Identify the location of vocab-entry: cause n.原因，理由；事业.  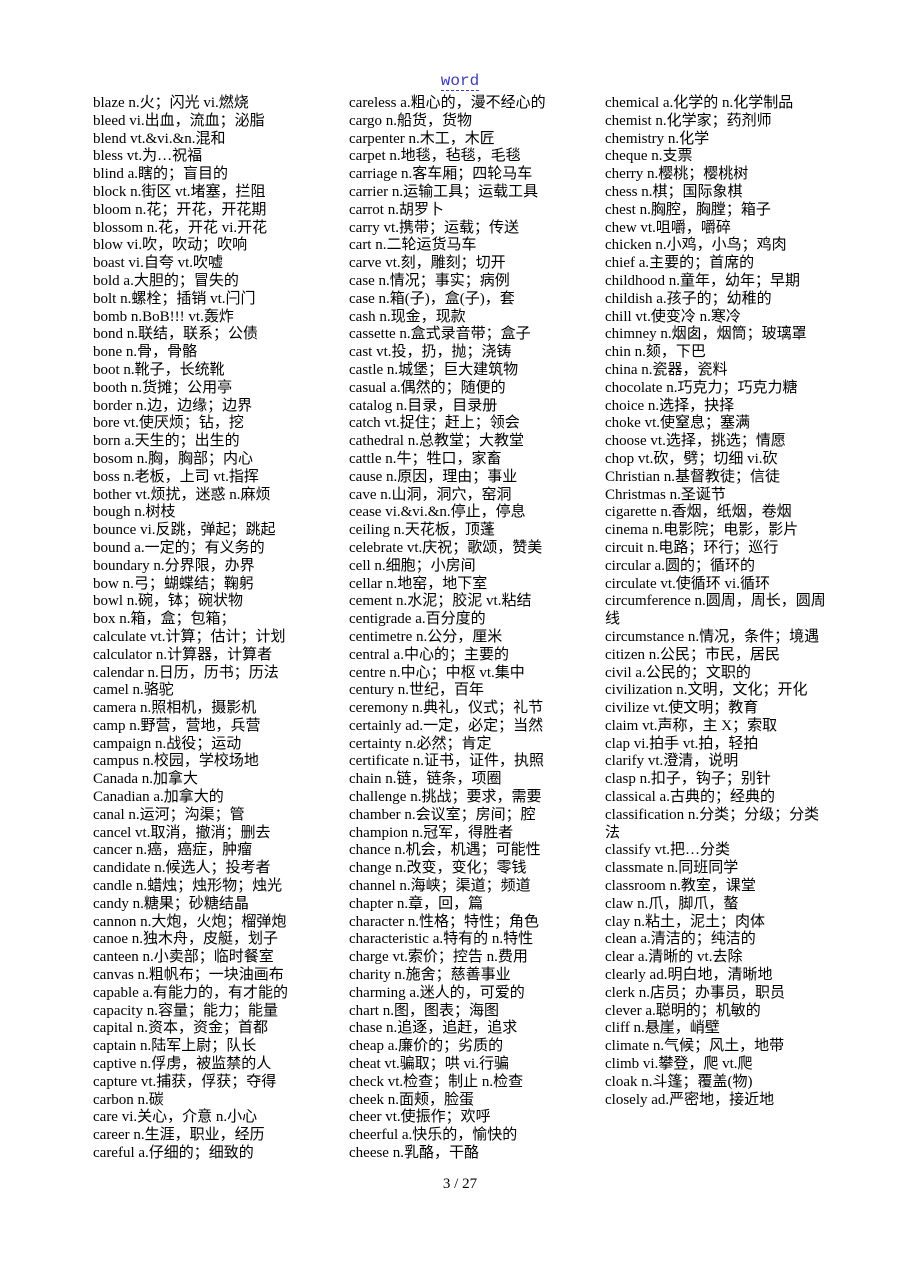
(433, 476).